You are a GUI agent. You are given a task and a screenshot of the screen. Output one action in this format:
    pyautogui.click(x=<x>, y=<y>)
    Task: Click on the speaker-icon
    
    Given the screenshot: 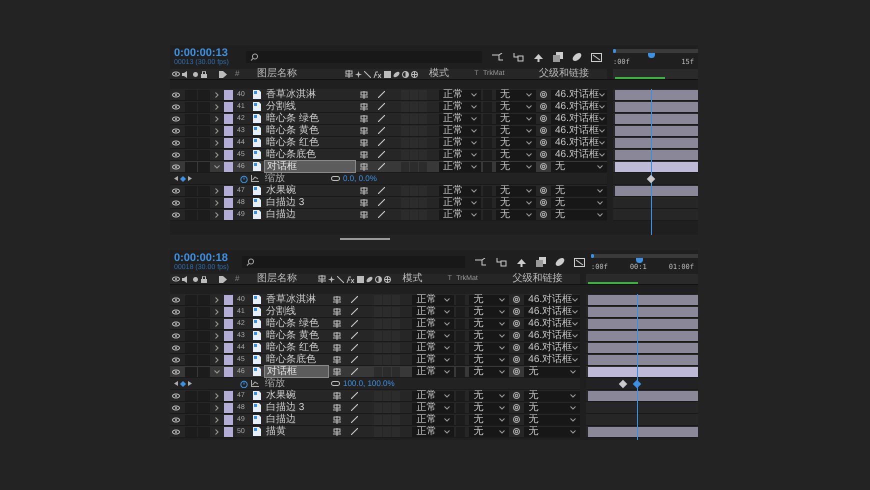 What is the action you would take?
    pyautogui.click(x=186, y=74)
    